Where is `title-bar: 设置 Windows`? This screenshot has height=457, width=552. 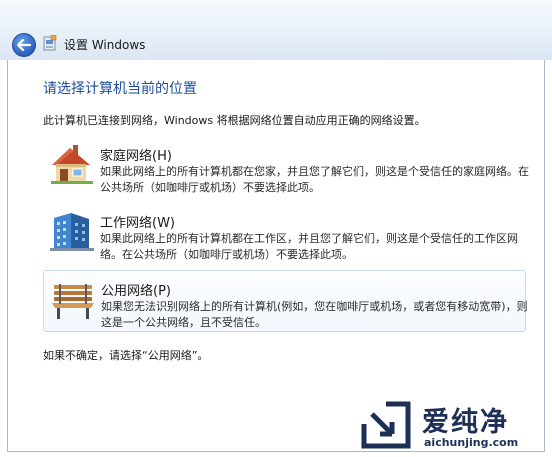 title-bar: 设置 Windows is located at coordinates (276, 30).